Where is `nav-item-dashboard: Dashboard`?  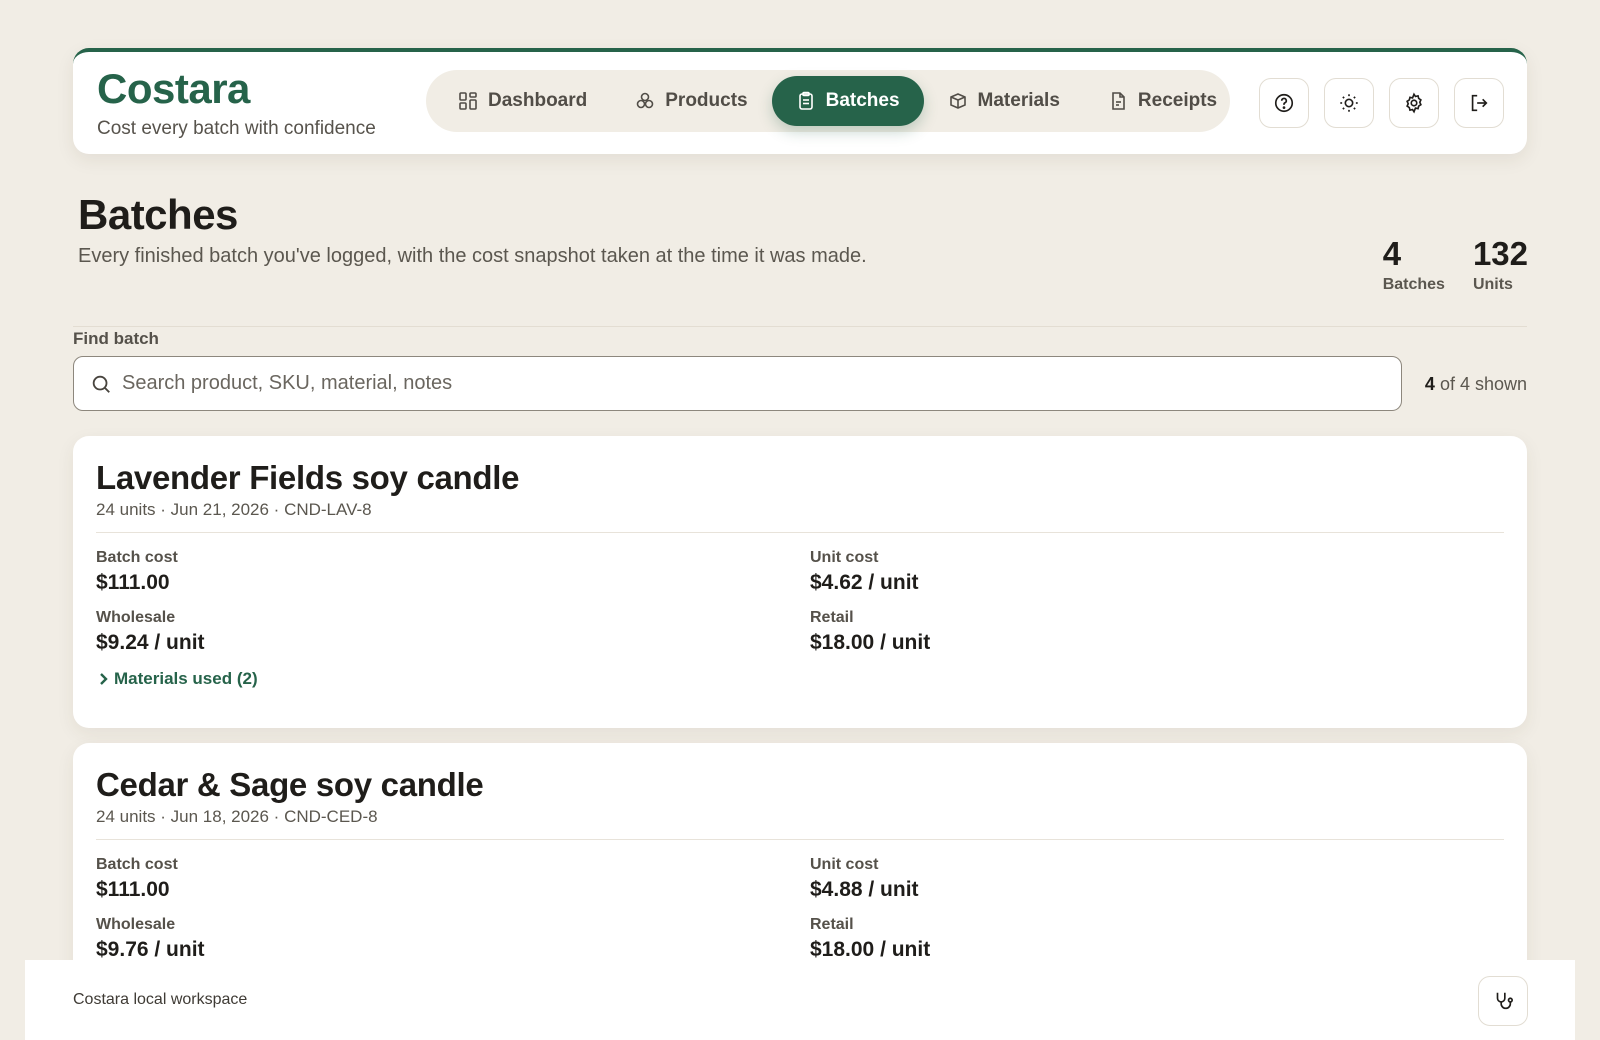 nav-item-dashboard: Dashboard is located at coordinates (522, 101).